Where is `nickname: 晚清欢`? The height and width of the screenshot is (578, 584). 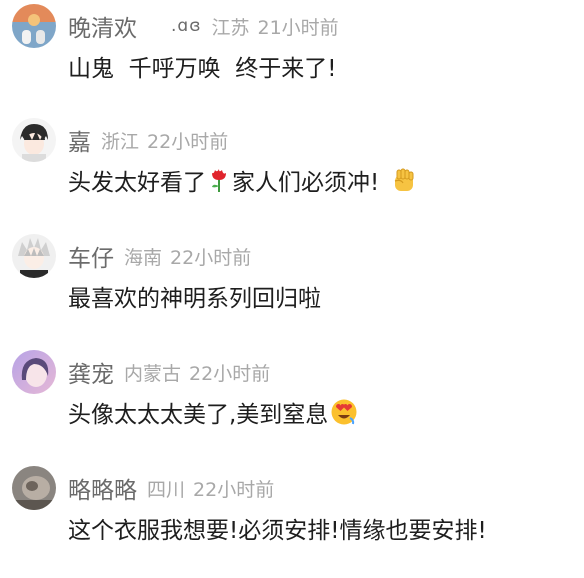 nickname: 晚清欢 is located at coordinates (102, 26).